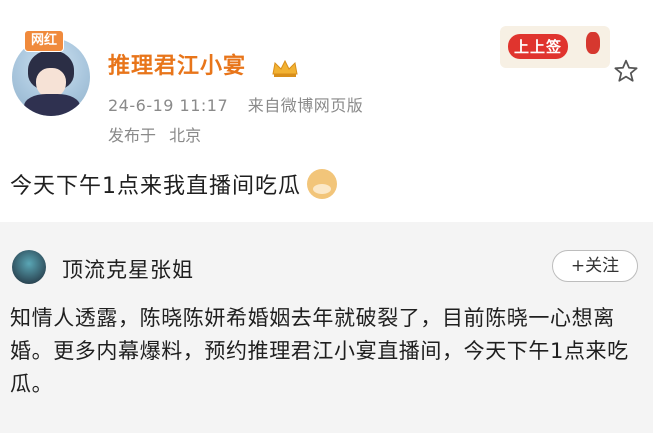 Image resolution: width=653 pixels, height=433 pixels. I want to click on user-avatar: 网红, so click(53, 73).